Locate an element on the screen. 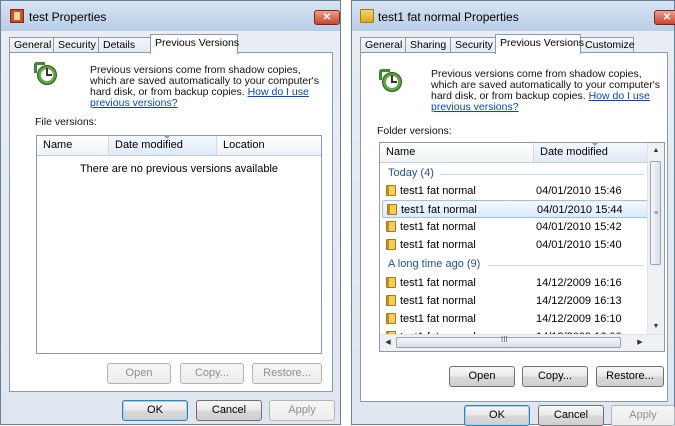 The width and height of the screenshot is (675, 426). empty-message: There are no previous versions available is located at coordinates (179, 169).